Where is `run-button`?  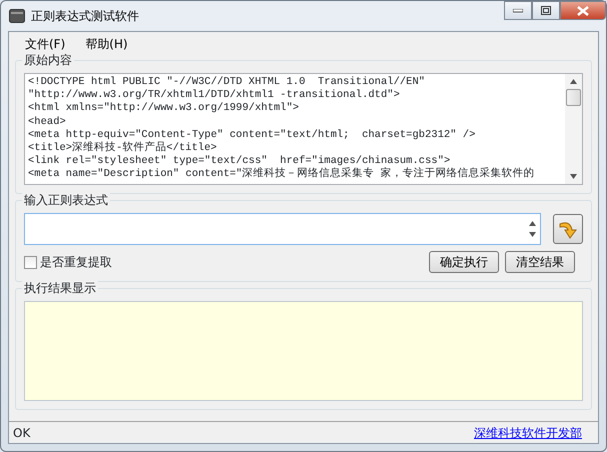
run-button is located at coordinates (568, 229).